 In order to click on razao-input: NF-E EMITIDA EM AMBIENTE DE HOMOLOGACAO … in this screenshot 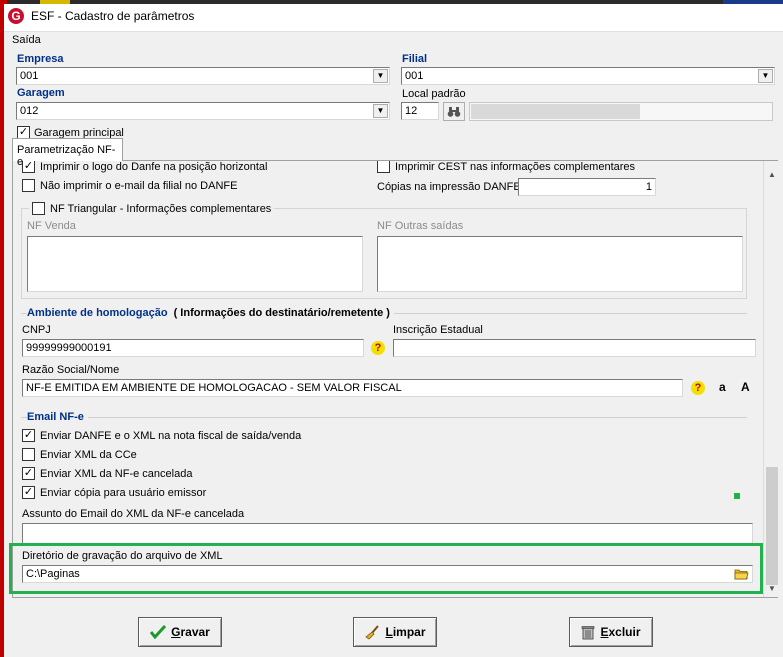, I will do `click(352, 388)`.